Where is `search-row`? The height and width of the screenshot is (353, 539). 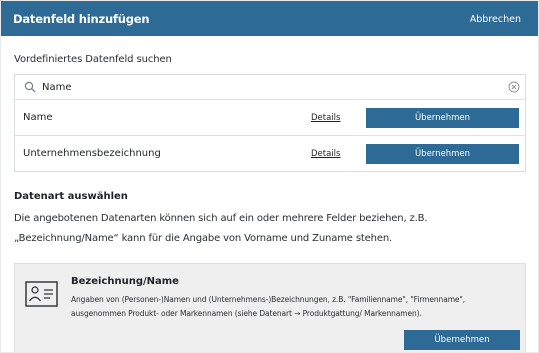
search-row is located at coordinates (270, 87).